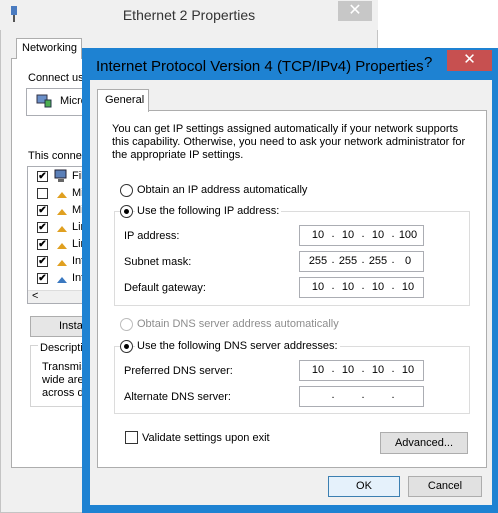  What do you see at coordinates (378, 370) in the screenshot?
I see `preferred-octet-3: 10` at bounding box center [378, 370].